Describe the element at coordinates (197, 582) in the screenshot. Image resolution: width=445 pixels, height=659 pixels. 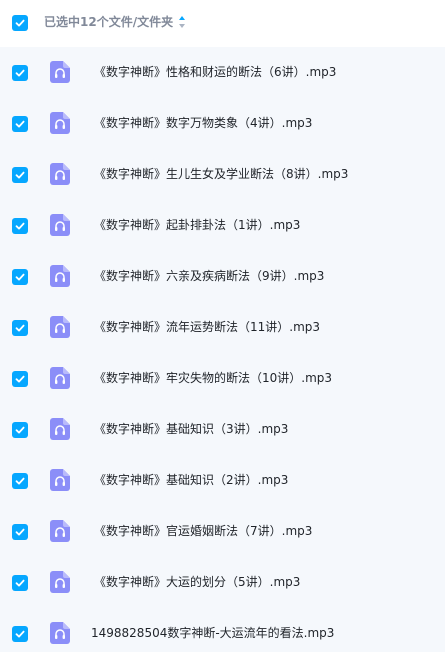
I see `file-name: 《数字神断》大运的划分（5讲）.mp3` at that location.